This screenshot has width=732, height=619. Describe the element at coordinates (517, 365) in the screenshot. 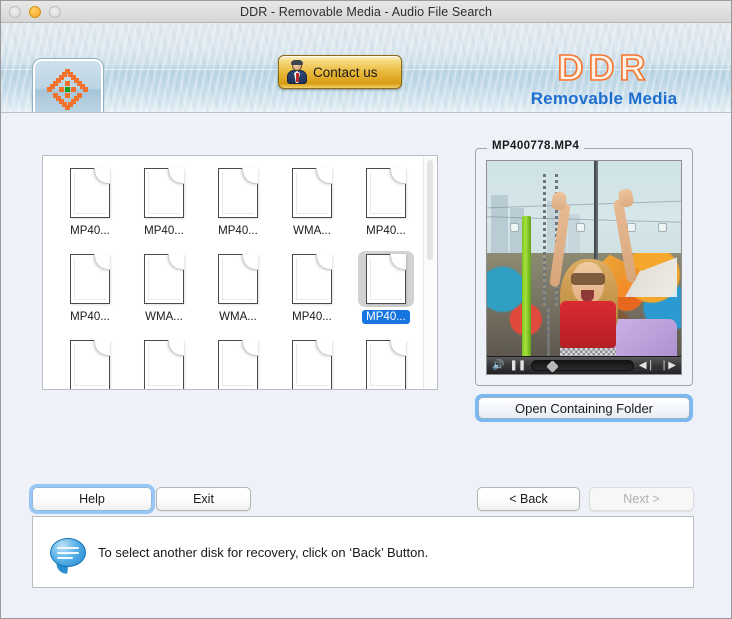

I see `pause-icon: ❚❚` at that location.